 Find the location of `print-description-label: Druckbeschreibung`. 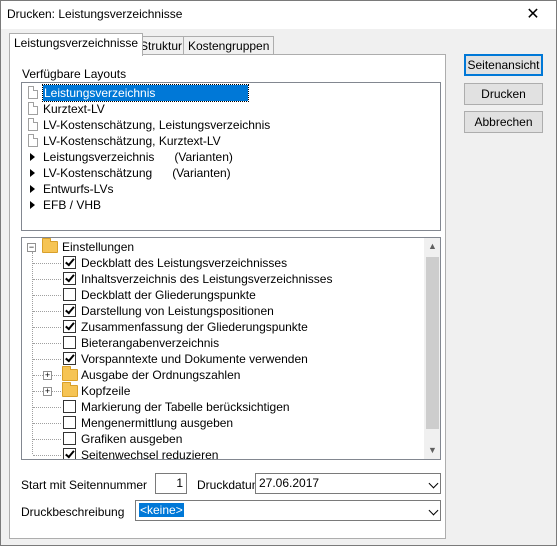

print-description-label: Druckbeschreibung is located at coordinates (73, 512).